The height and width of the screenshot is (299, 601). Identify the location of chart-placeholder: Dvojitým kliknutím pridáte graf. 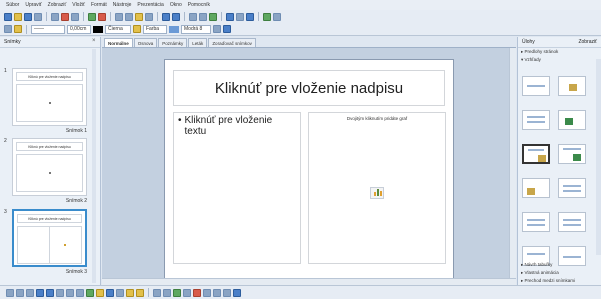
(377, 188).